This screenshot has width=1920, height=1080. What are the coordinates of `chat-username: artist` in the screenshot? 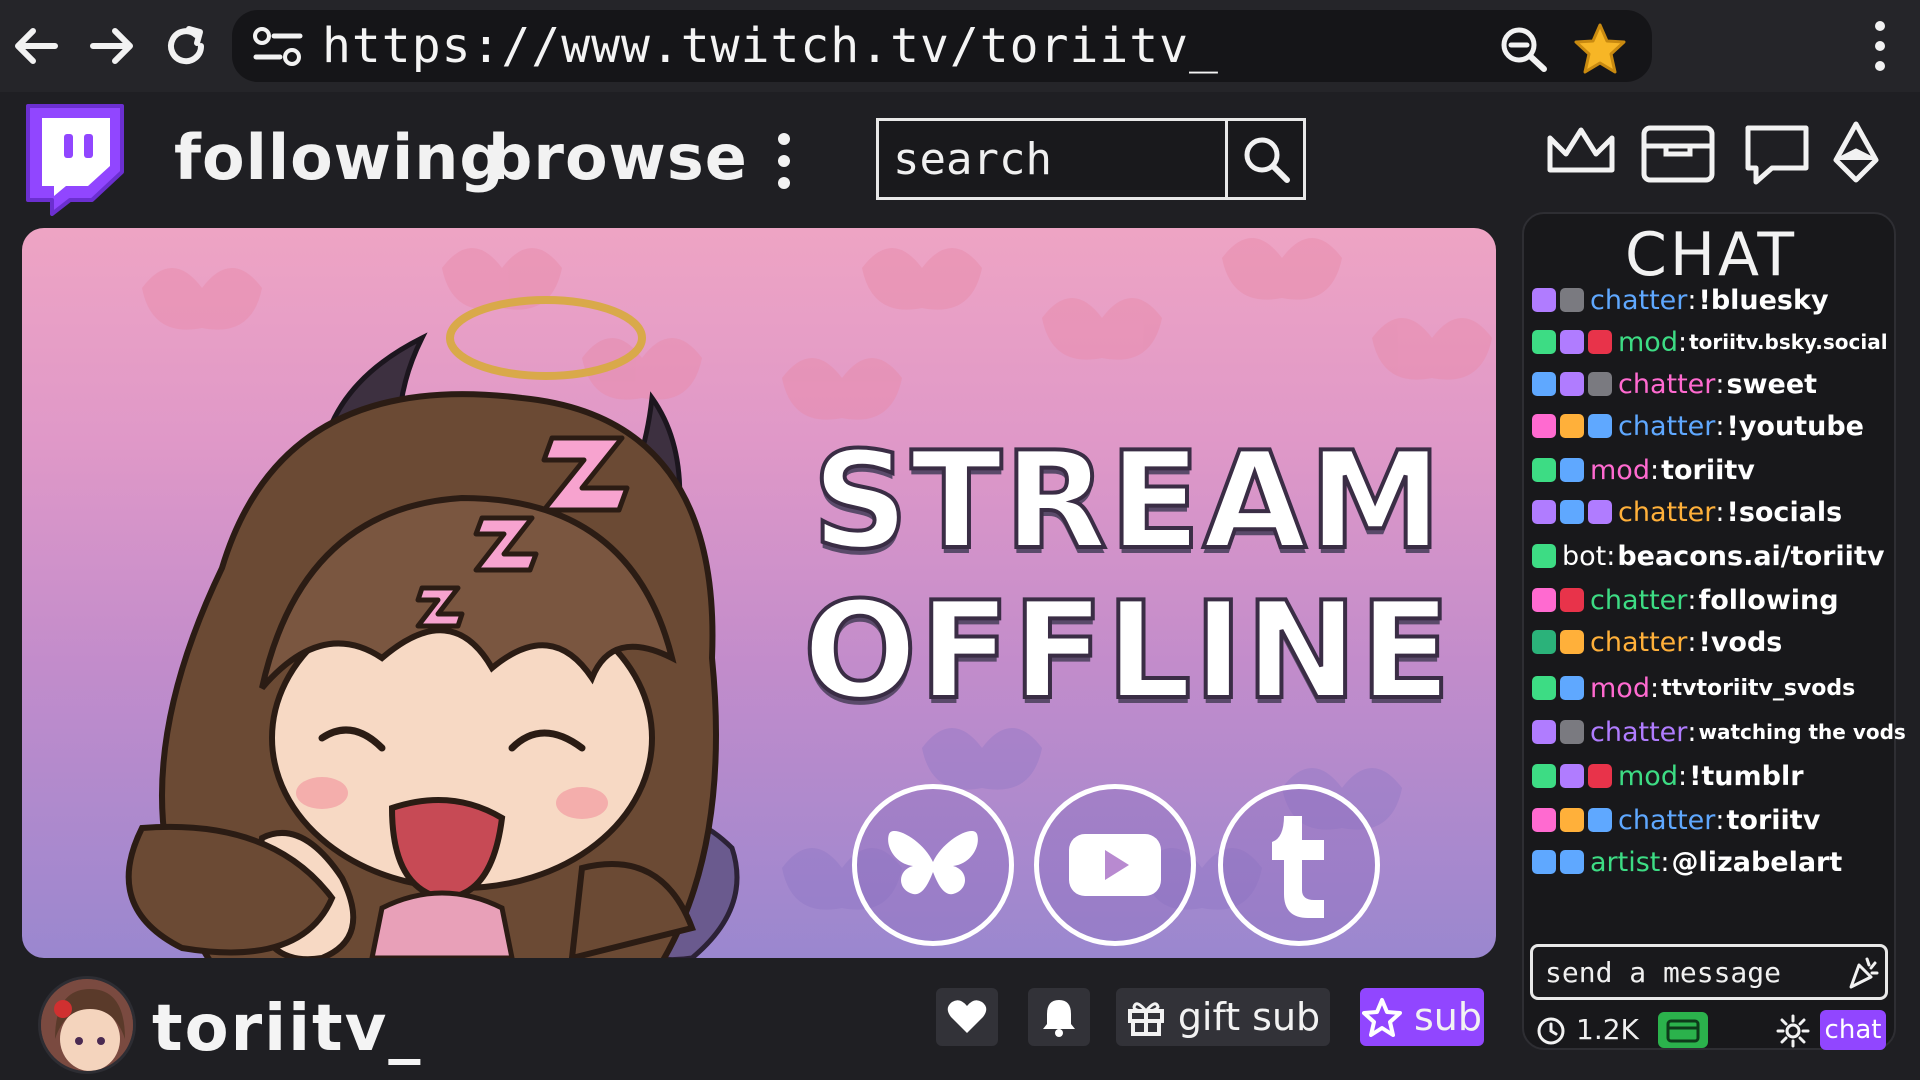 It's located at (1625, 862).